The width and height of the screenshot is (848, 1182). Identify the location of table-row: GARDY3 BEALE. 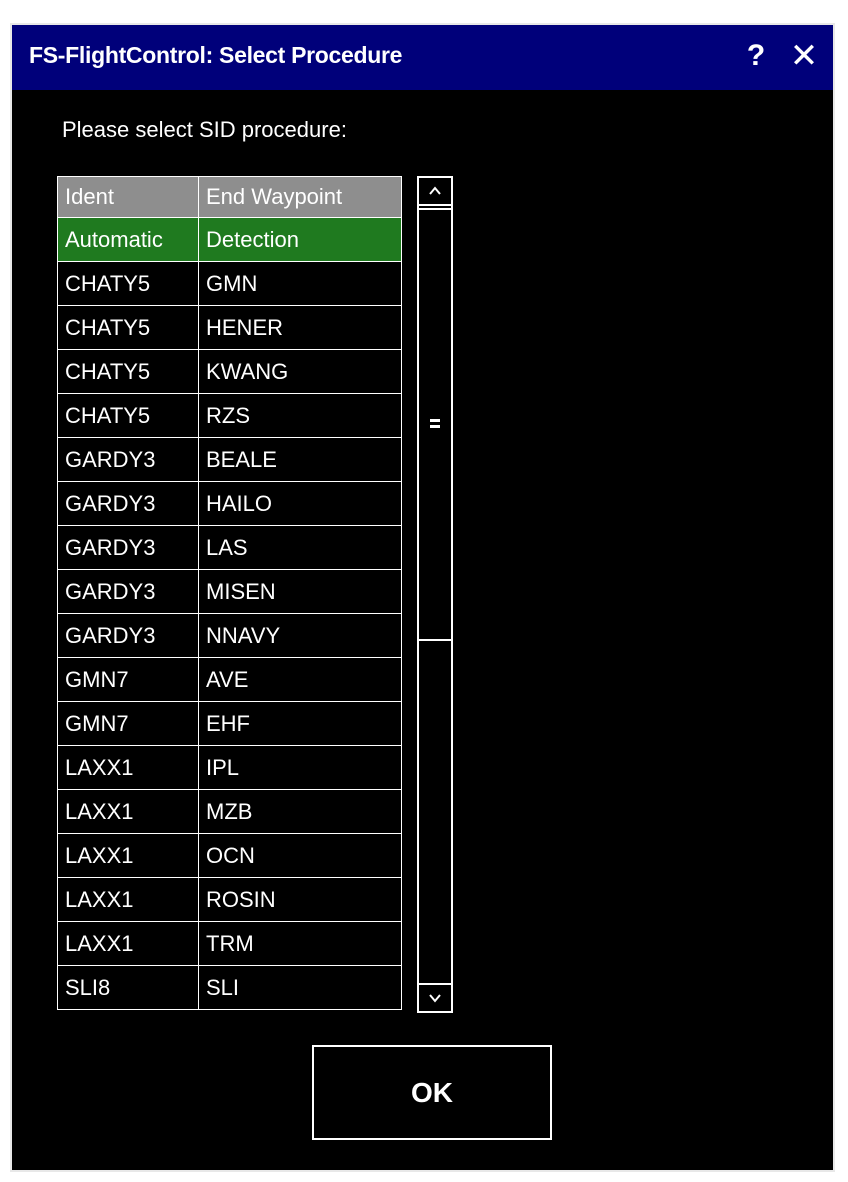
(229, 460).